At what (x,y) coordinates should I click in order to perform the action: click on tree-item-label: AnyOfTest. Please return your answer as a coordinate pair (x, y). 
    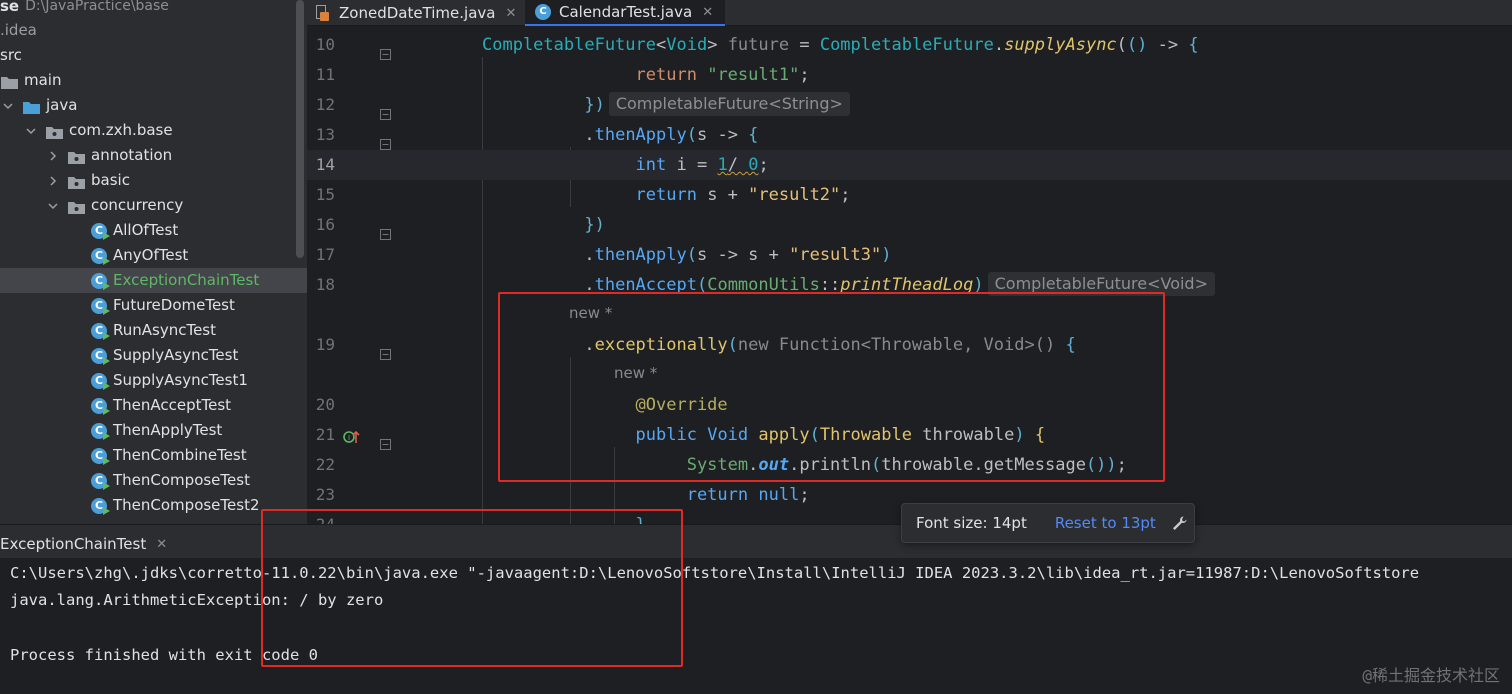
    Looking at the image, I should click on (151, 255).